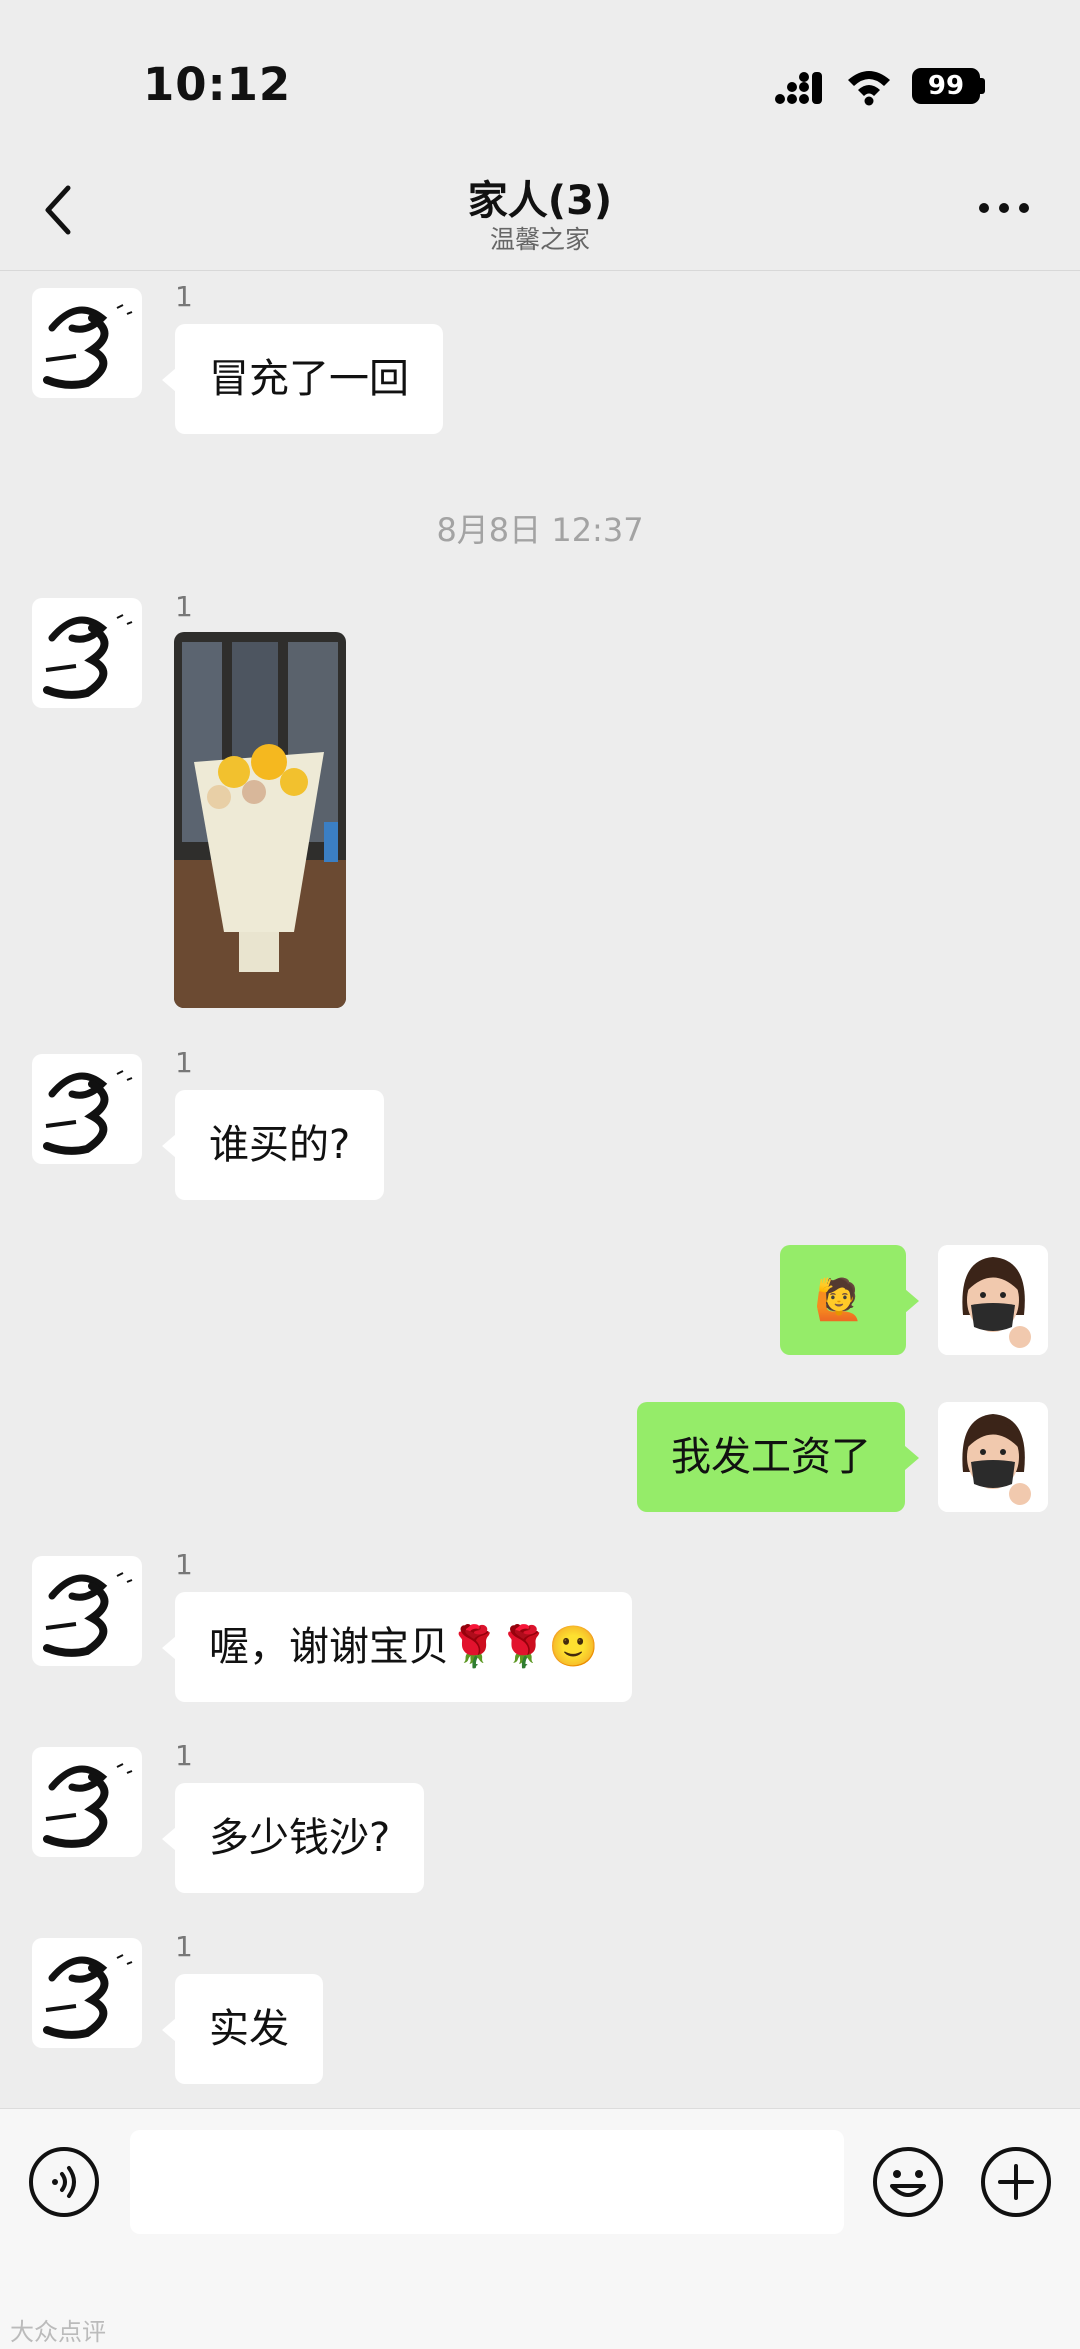 The height and width of the screenshot is (2349, 1080). Describe the element at coordinates (1016, 2182) in the screenshot. I see `plus-icon` at that location.